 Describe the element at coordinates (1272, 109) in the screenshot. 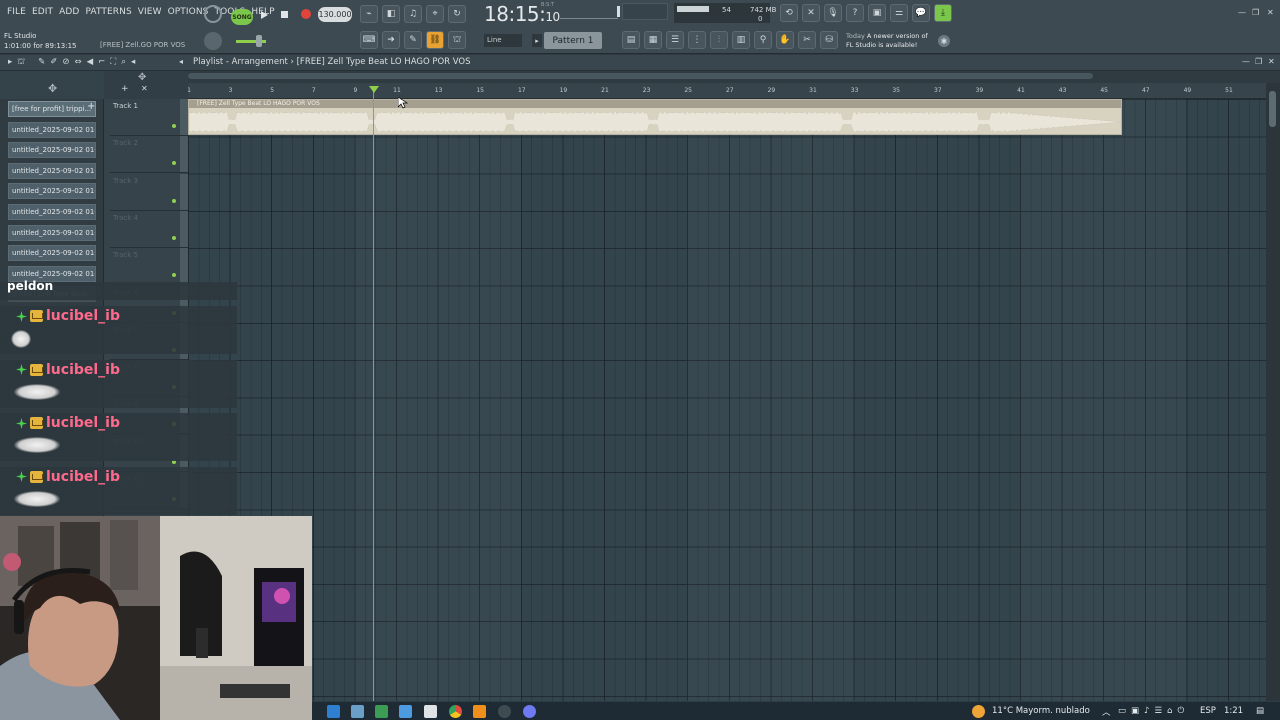

I see `vertical-scroll-thumb` at that location.